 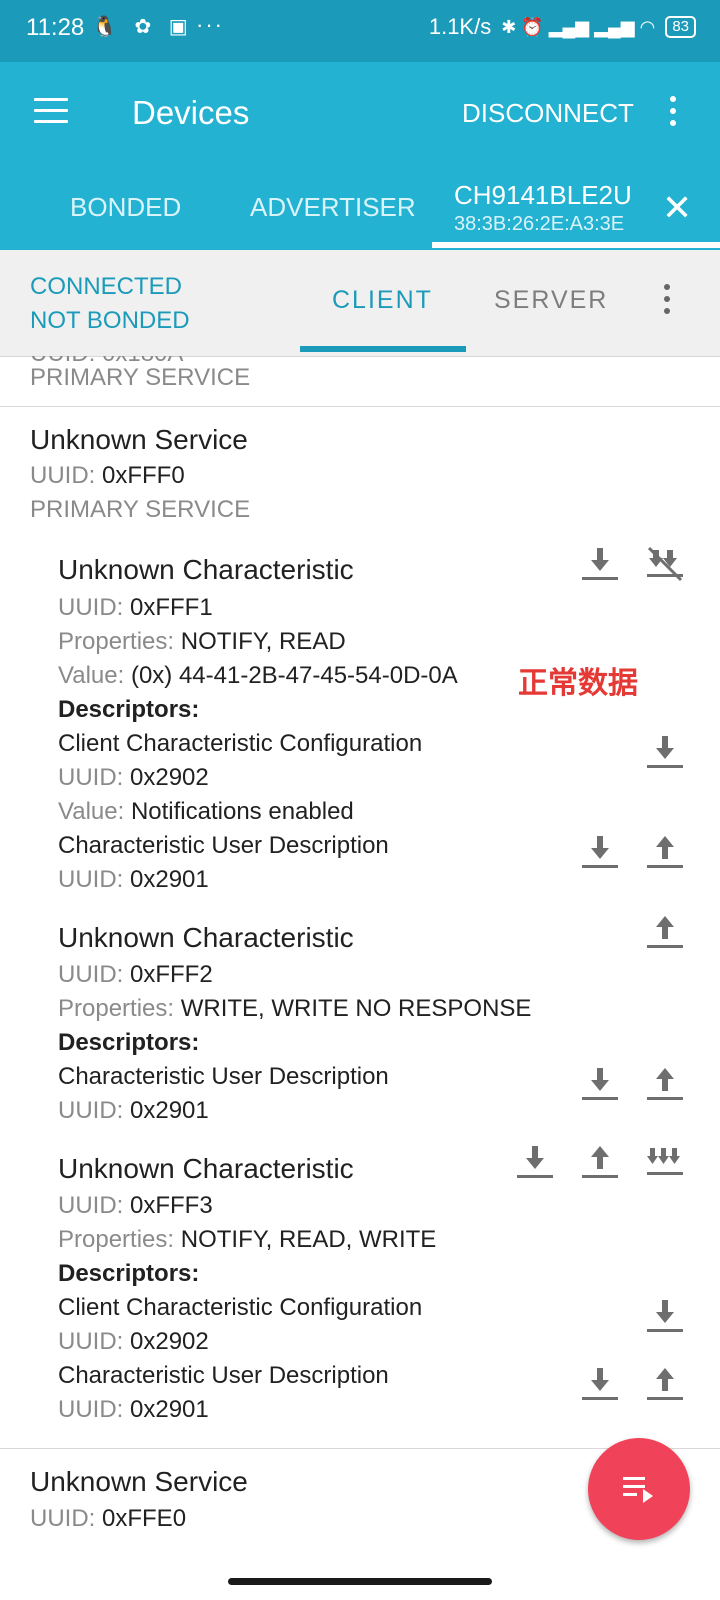 I want to click on characteristic-uuid: UUID: 0xFFF1, so click(x=135, y=607).